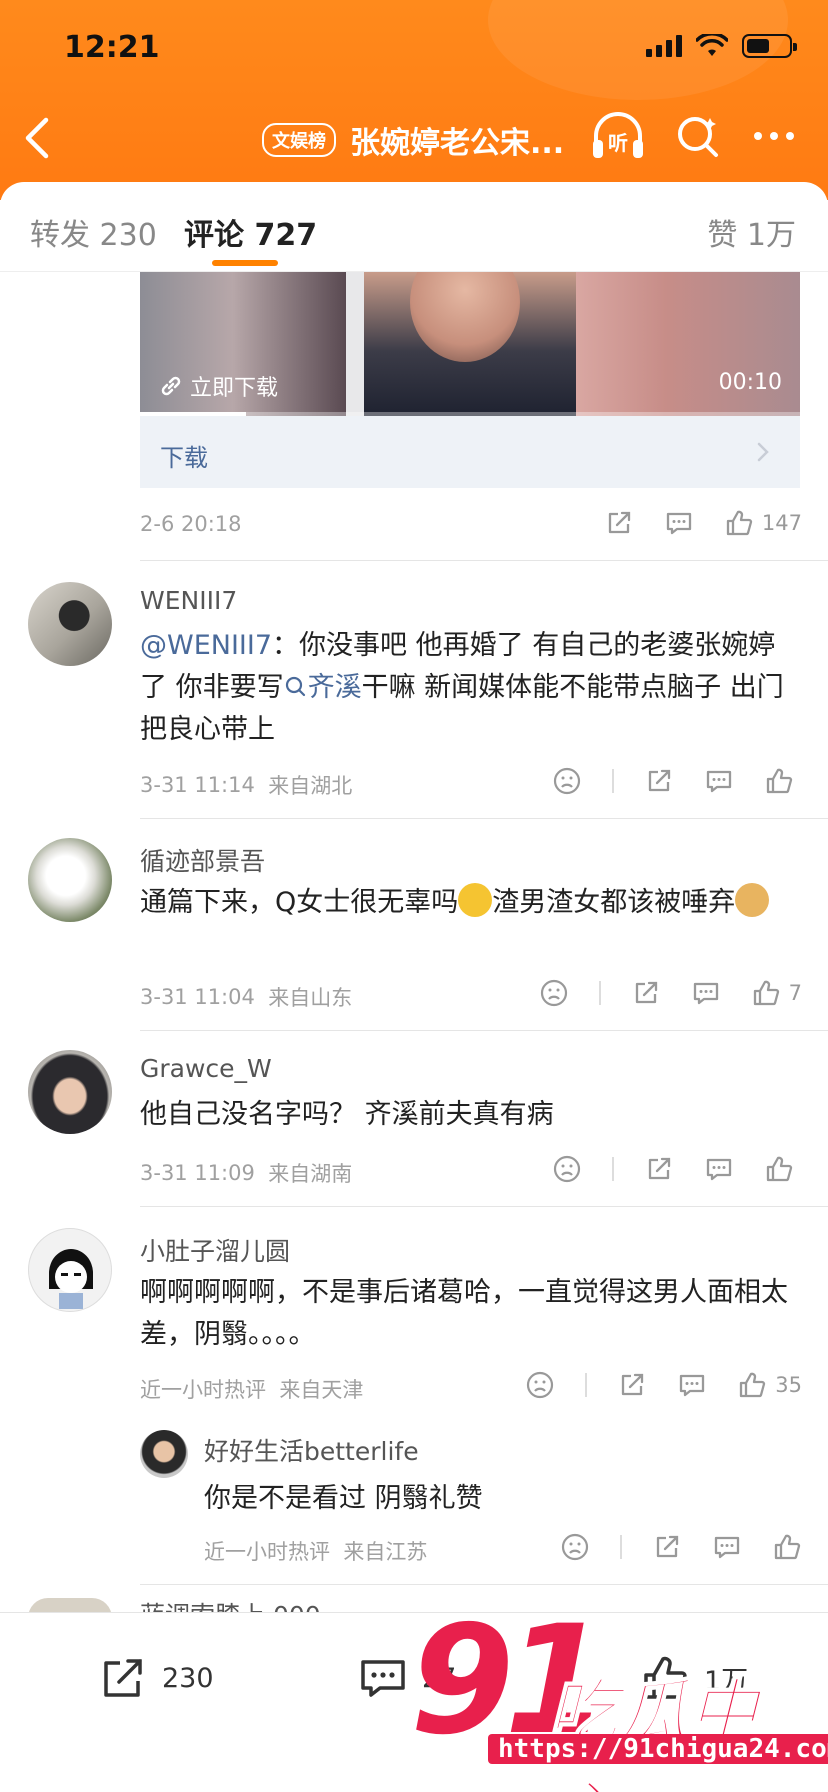  Describe the element at coordinates (112, 47) in the screenshot. I see `status-time: 12:21` at that location.